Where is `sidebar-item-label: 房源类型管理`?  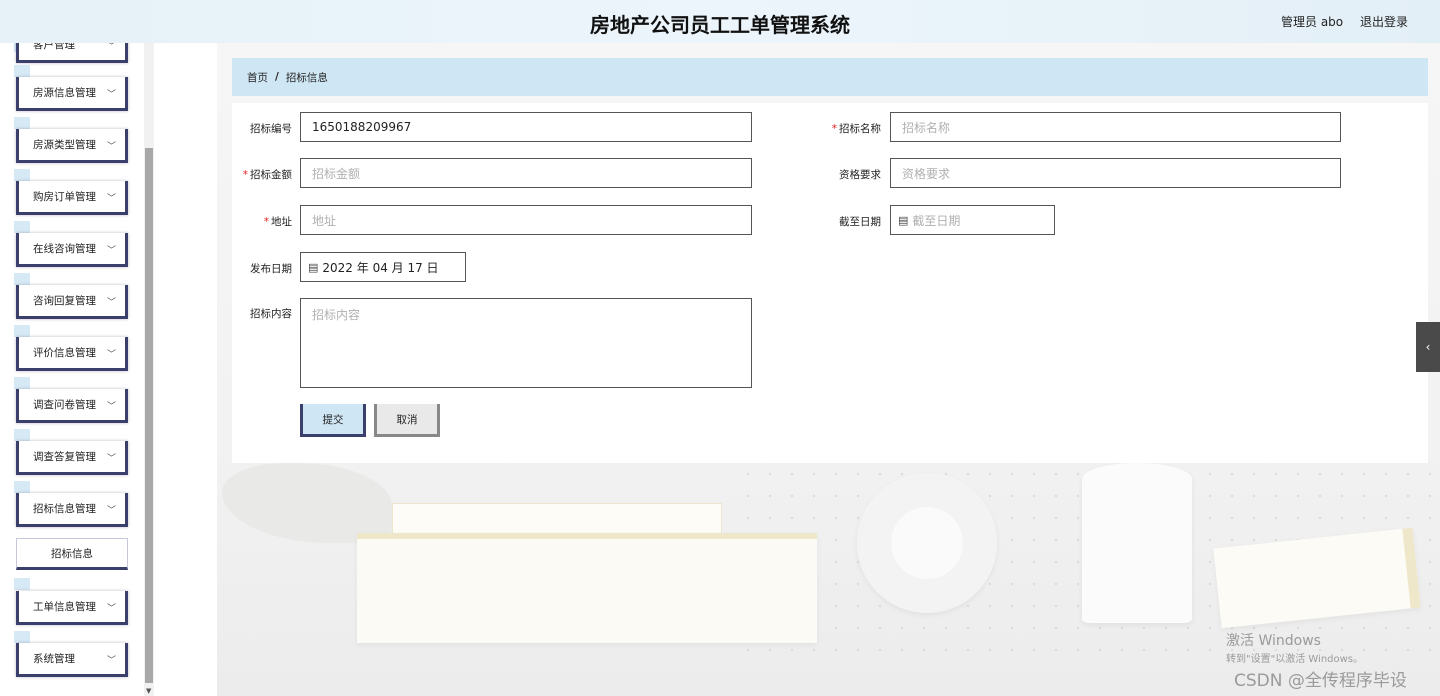 sidebar-item-label: 房源类型管理 is located at coordinates (64, 145).